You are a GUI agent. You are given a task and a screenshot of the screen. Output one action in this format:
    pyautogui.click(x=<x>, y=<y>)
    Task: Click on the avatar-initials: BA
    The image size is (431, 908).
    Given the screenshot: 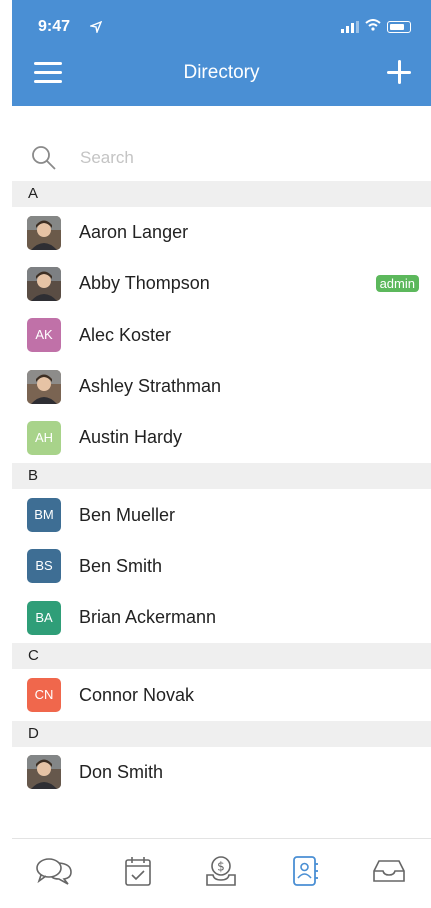 What is the action you would take?
    pyautogui.click(x=44, y=617)
    